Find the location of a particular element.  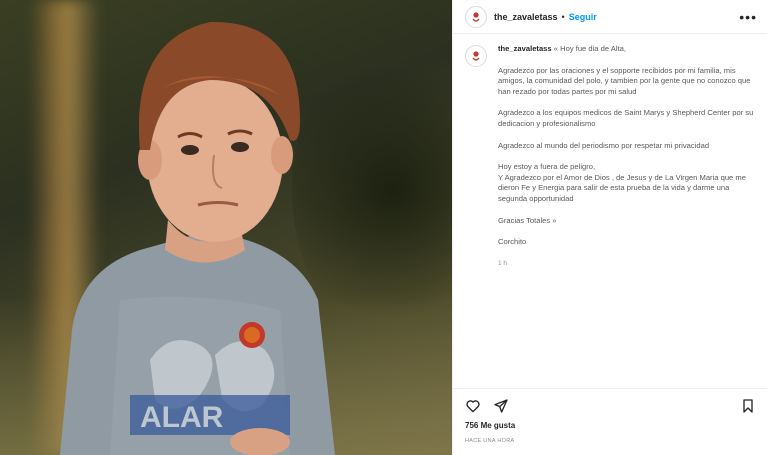

save-button is located at coordinates (748, 406).